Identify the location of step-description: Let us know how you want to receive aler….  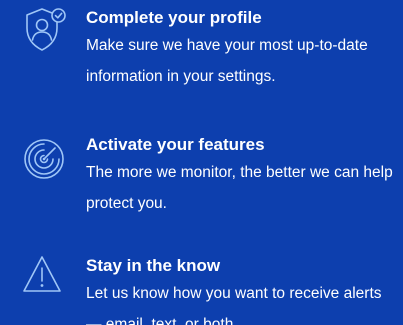
(234, 305).